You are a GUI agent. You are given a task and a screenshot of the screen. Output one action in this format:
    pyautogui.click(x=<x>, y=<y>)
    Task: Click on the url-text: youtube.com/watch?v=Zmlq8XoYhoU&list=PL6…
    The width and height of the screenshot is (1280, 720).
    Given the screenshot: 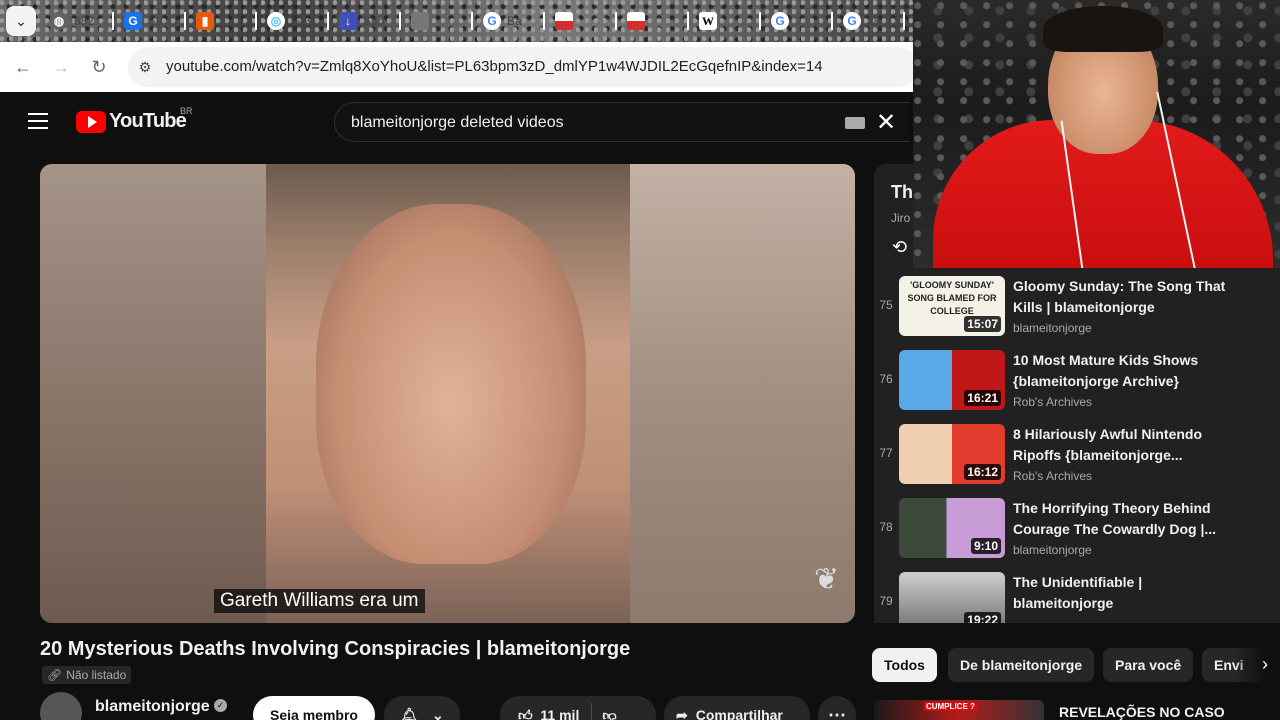 What is the action you would take?
    pyautogui.click(x=494, y=66)
    